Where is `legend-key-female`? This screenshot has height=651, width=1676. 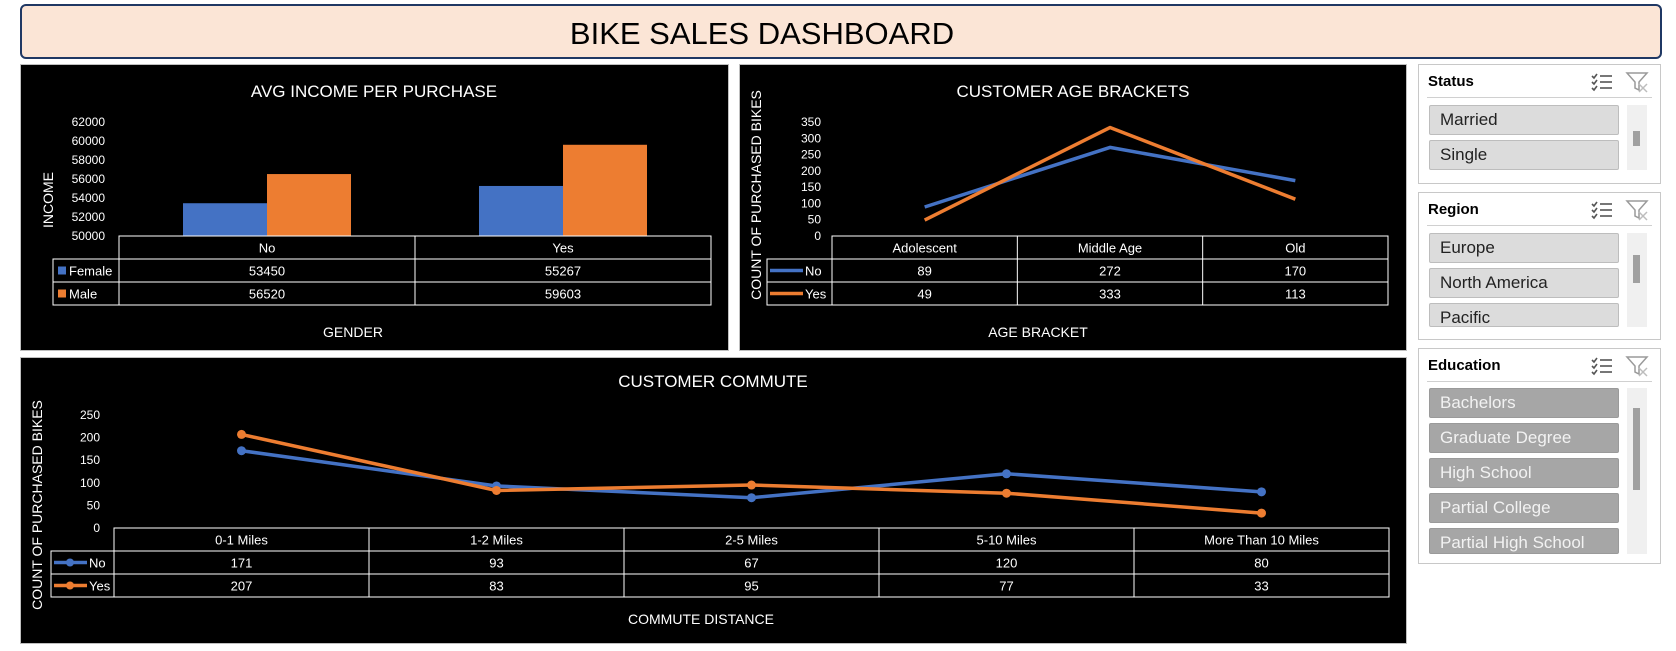 legend-key-female is located at coordinates (62, 270).